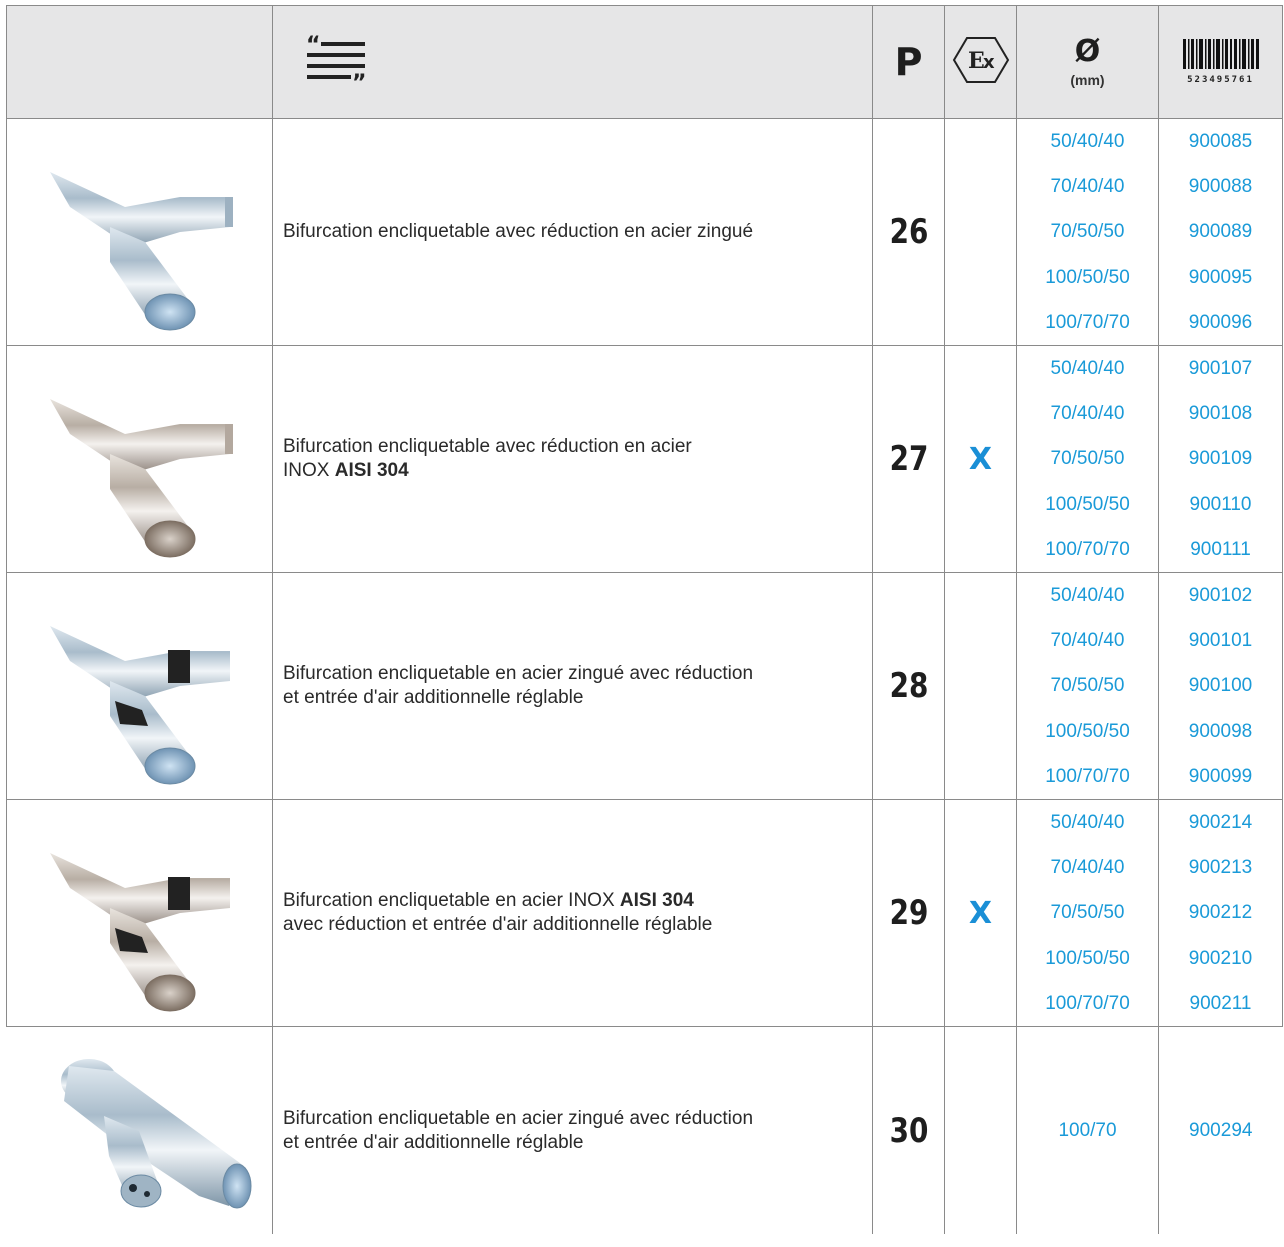  I want to click on page-number: 28, so click(908, 686).